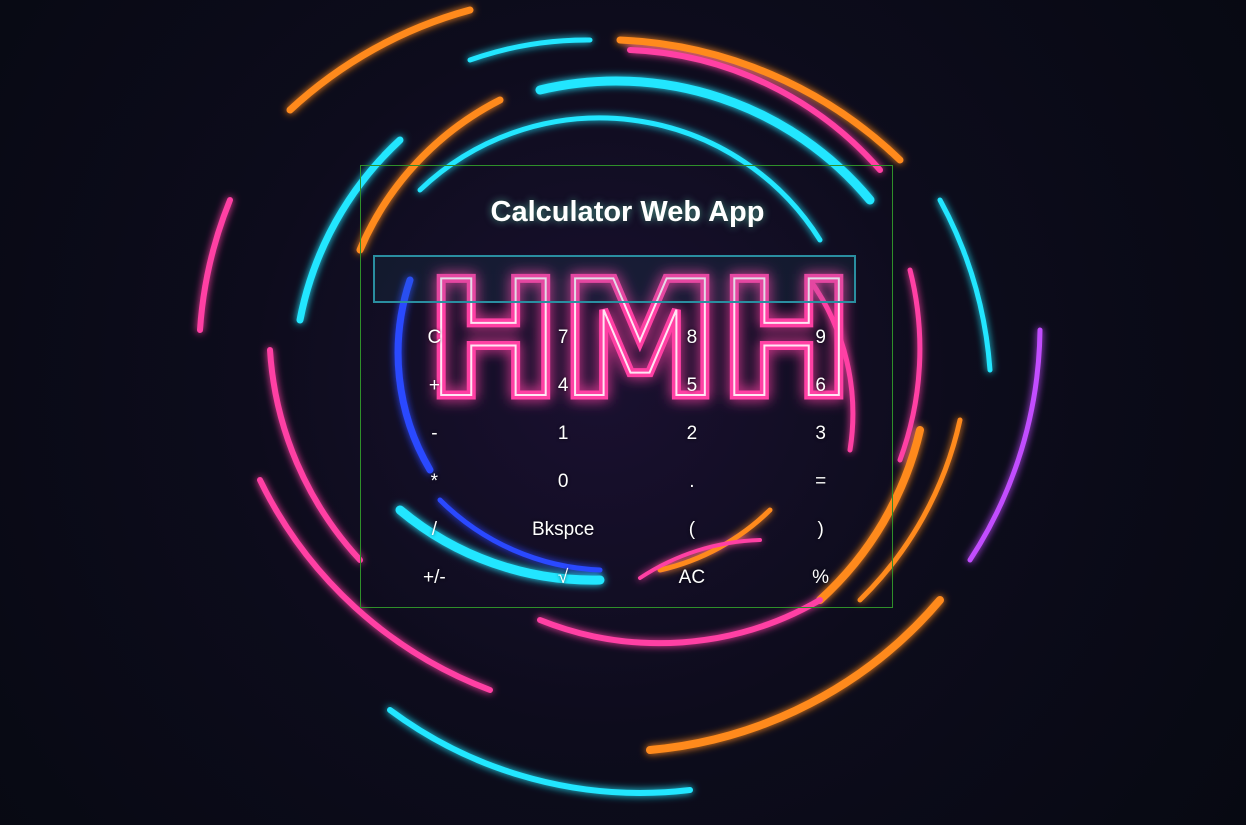  I want to click on negate-button: +/-, so click(434, 578).